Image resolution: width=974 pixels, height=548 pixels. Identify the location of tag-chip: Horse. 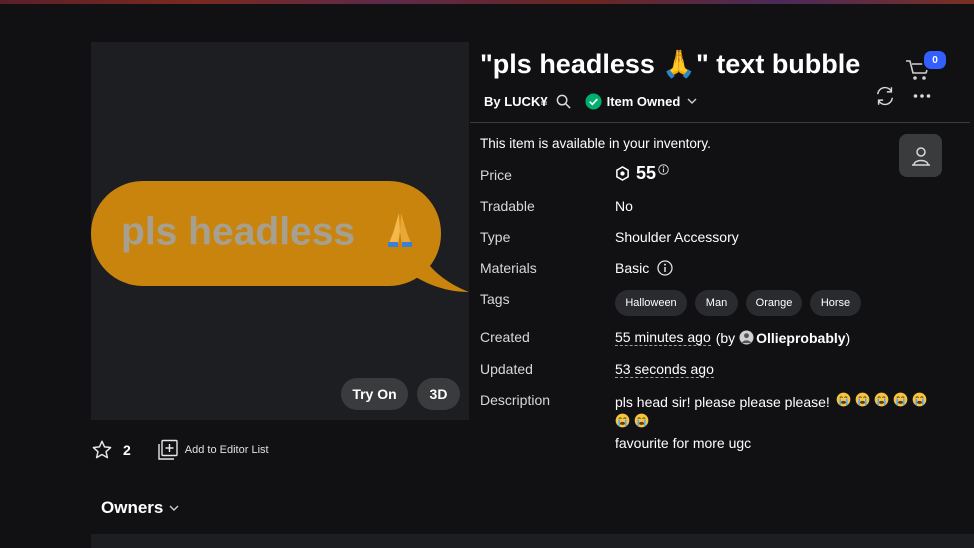
(835, 303).